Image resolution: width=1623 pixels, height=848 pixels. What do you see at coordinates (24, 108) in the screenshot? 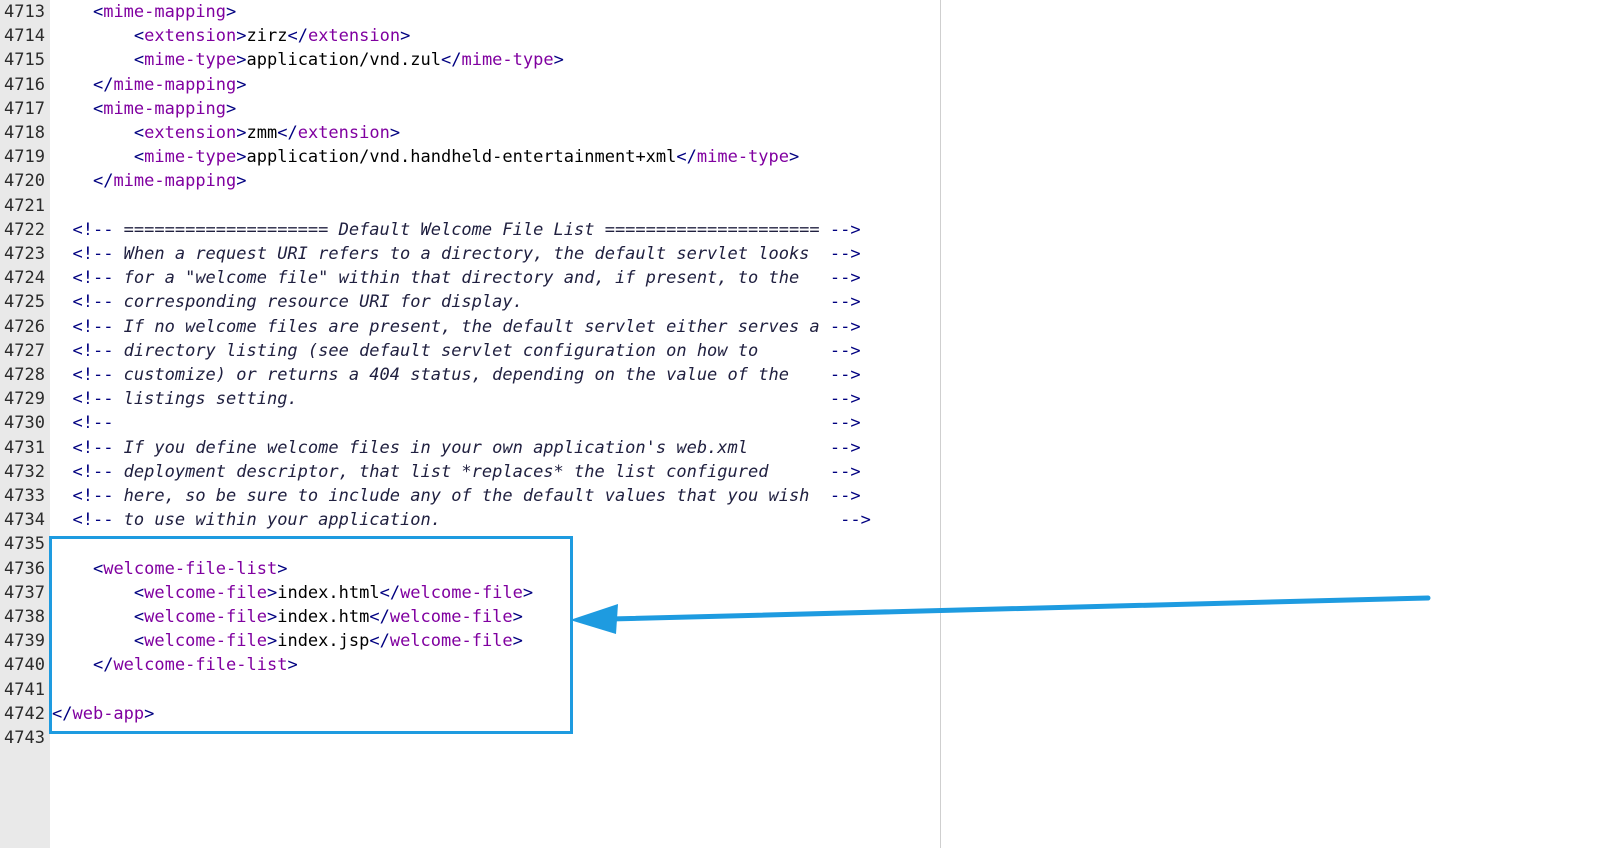
I see `line-number: 4717` at bounding box center [24, 108].